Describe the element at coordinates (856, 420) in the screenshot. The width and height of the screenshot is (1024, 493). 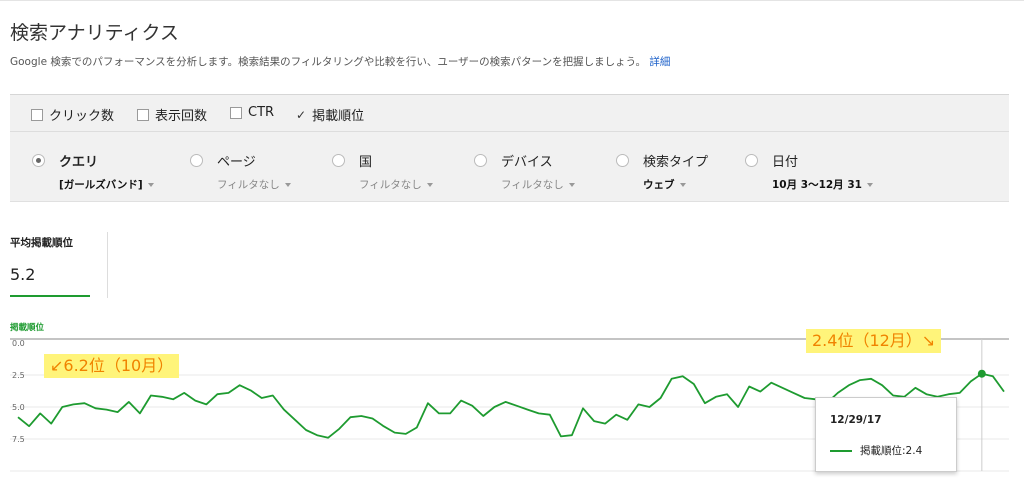
I see `tooltip-date: 12/29/17` at that location.